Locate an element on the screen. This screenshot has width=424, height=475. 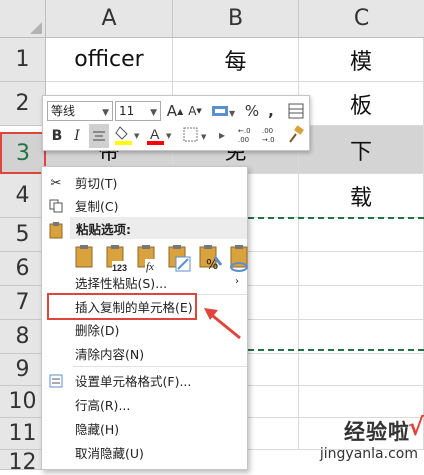
cell-c1: 模 is located at coordinates (361, 60).